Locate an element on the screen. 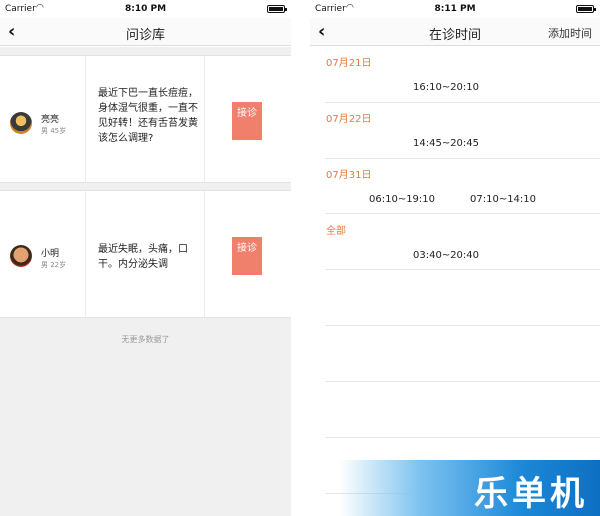  status-bar: Carrier ◠ 8:10 PM is located at coordinates (145, 9).